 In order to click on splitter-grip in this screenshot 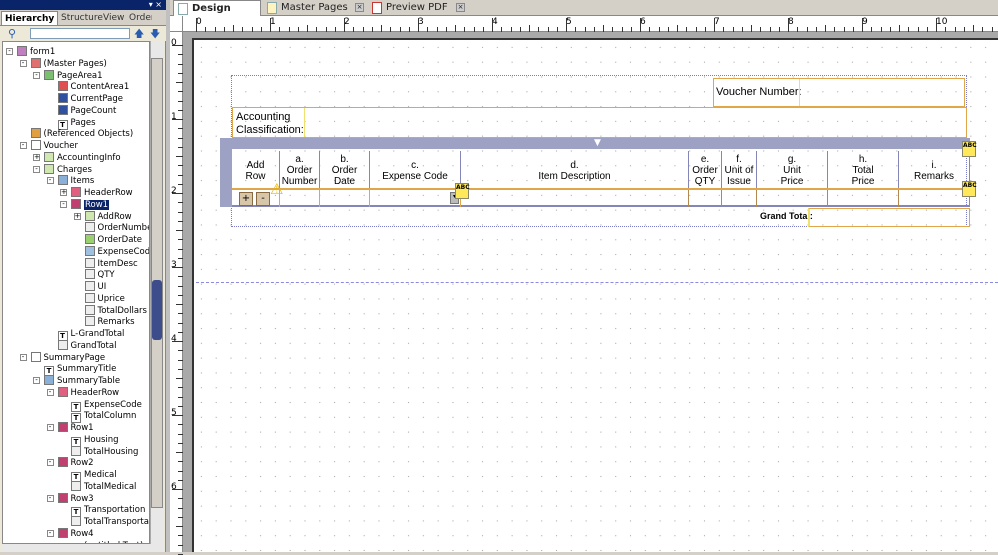, I will do `click(157, 310)`.